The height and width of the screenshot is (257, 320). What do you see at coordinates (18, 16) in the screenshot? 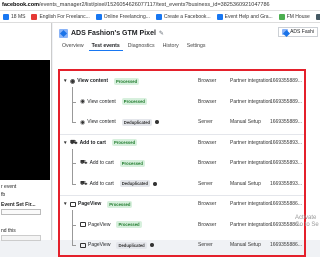
I see `bookmark-label: 18 MS` at bounding box center [18, 16].